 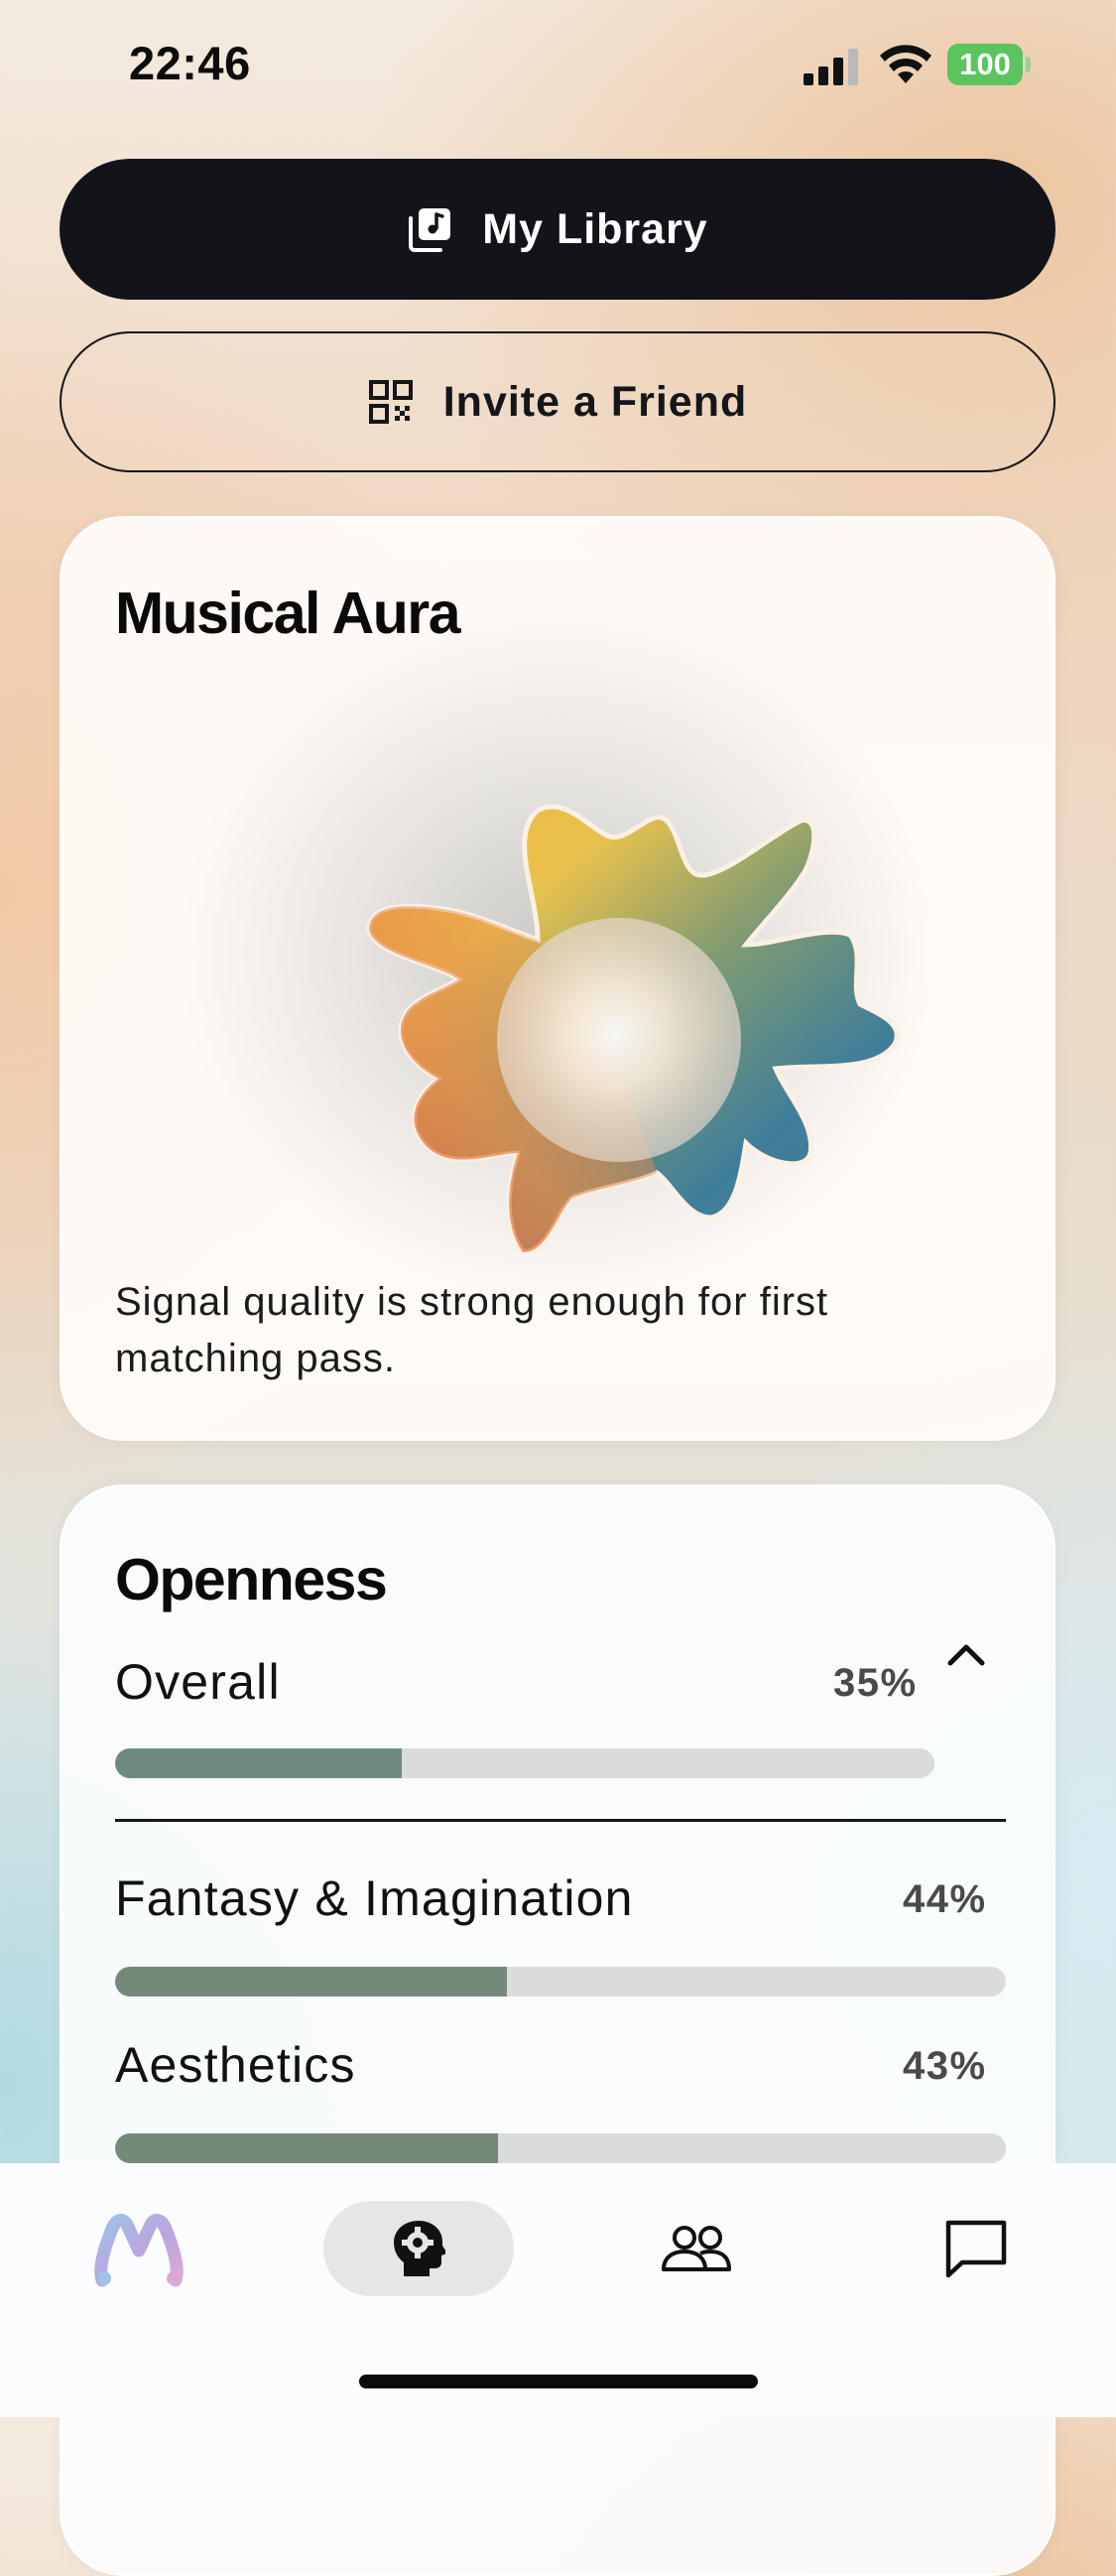 I want to click on tab-messages, so click(x=976, y=2249).